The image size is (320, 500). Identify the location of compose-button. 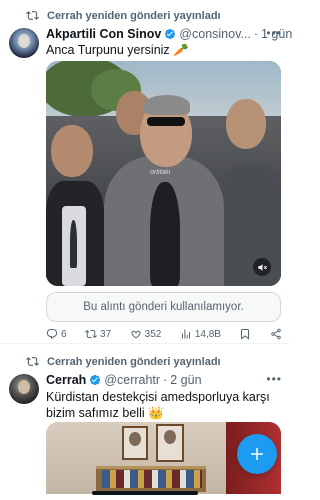
(257, 454).